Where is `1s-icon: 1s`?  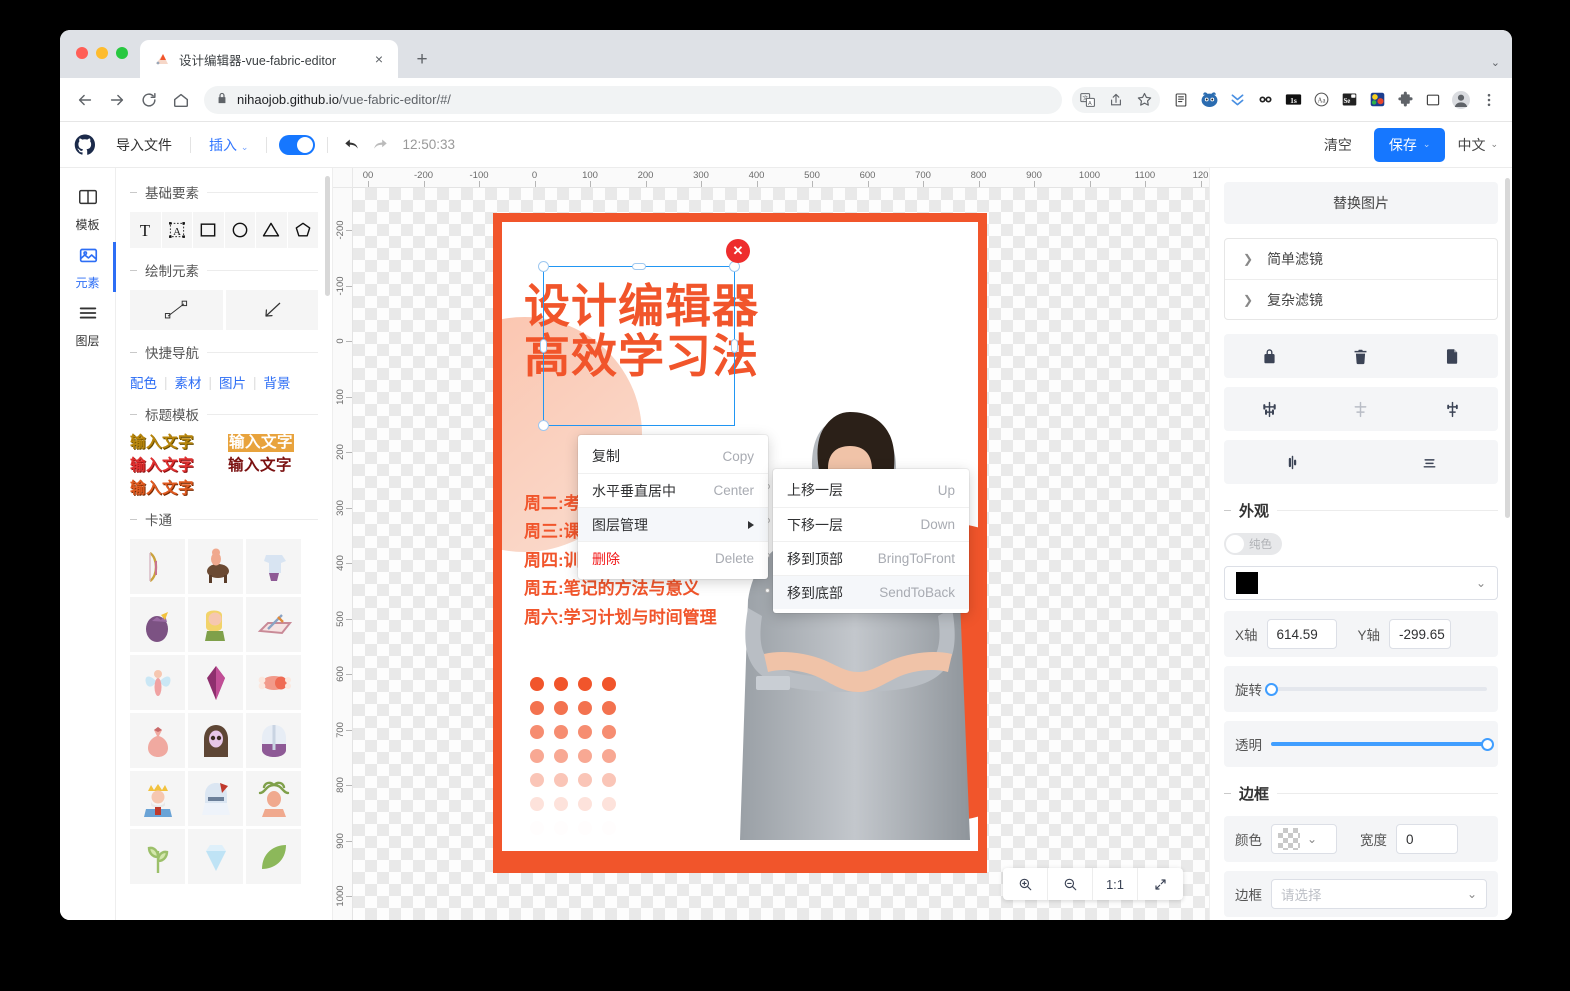
1s-icon: 1s is located at coordinates (1293, 100).